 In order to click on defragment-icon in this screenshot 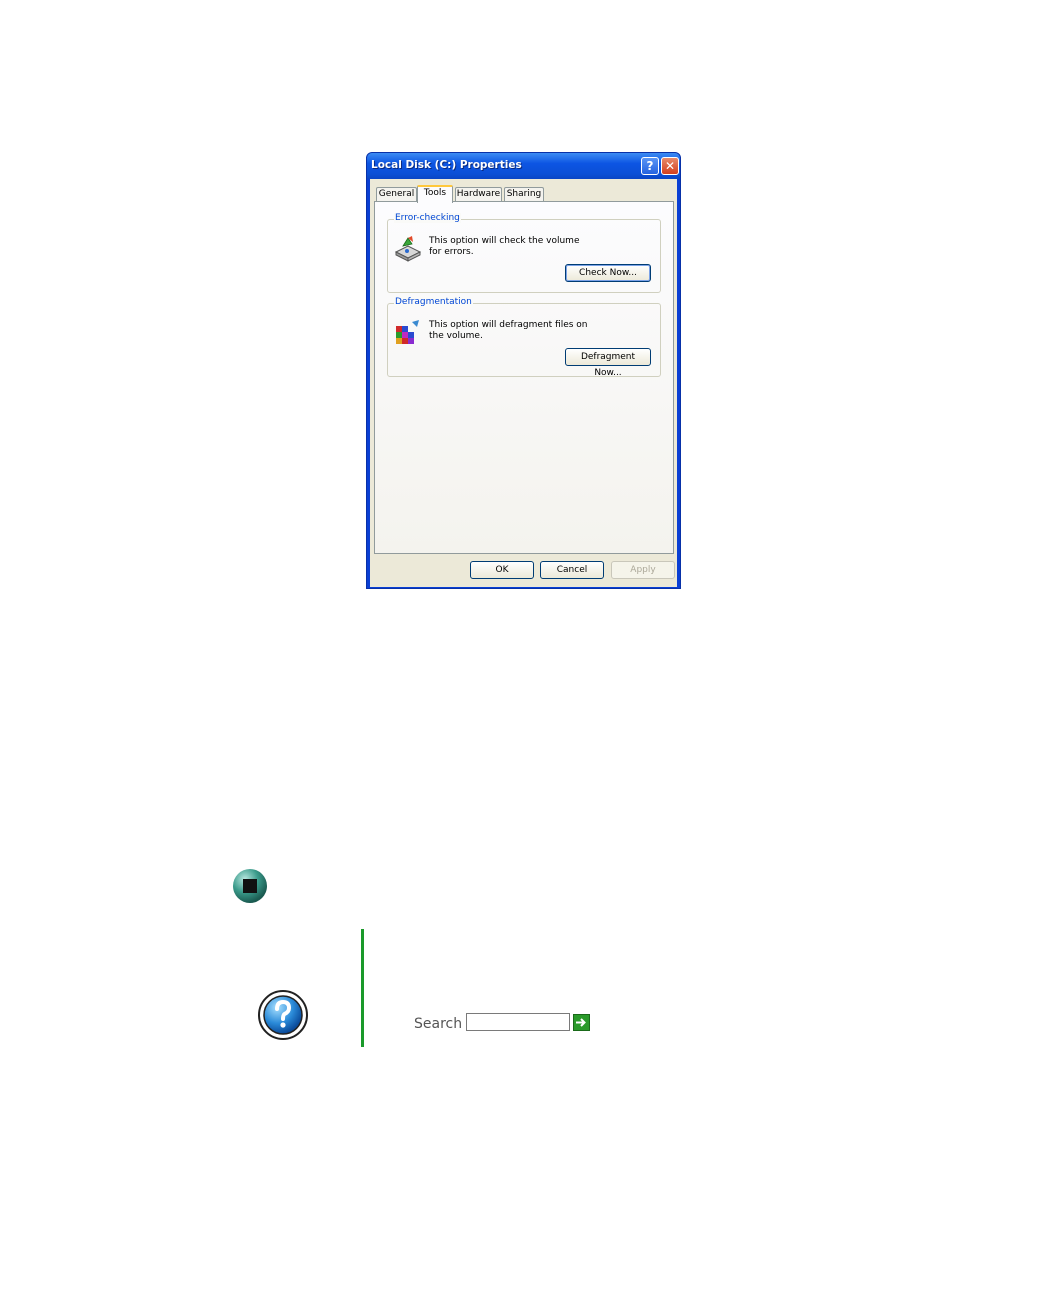, I will do `click(407, 332)`.